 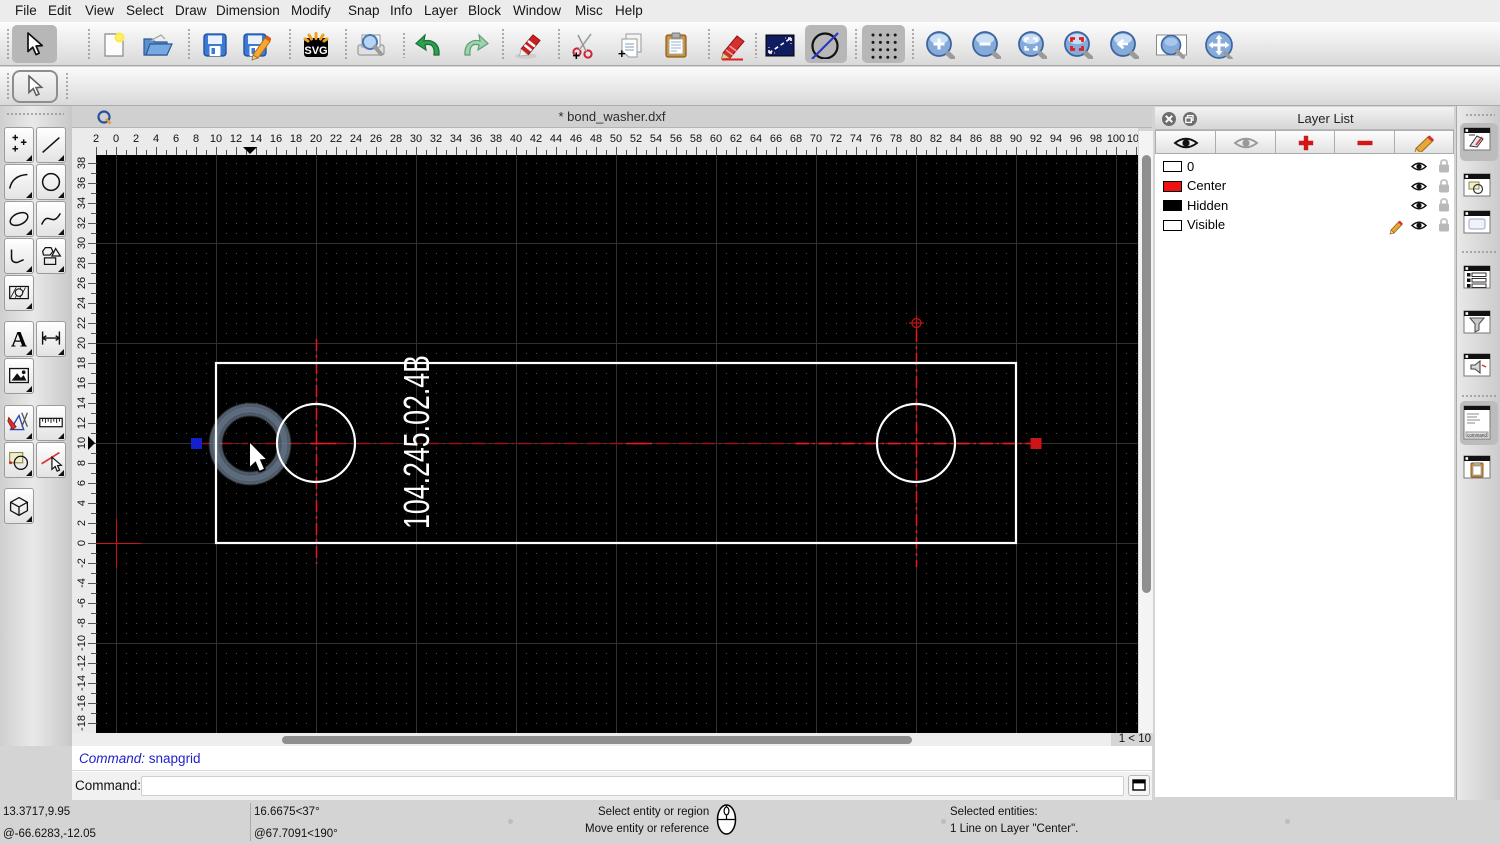 What do you see at coordinates (82, 683) in the screenshot?
I see `svg-text: -14` at bounding box center [82, 683].